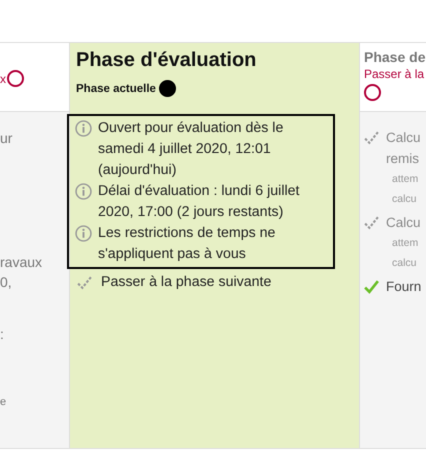 The width and height of the screenshot is (426, 463). What do you see at coordinates (395, 74) in the screenshot?
I see `phase-switch-link: Passer à la` at bounding box center [395, 74].